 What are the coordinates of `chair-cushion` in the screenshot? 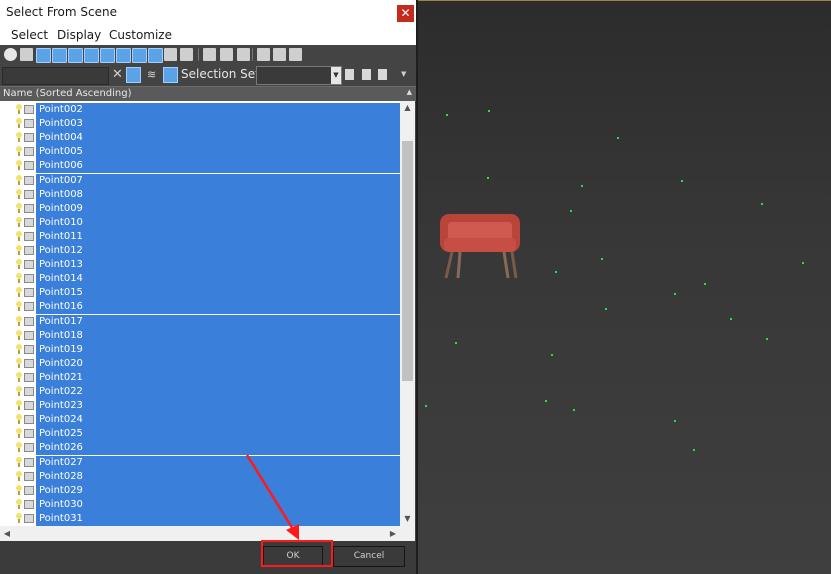 It's located at (480, 245).